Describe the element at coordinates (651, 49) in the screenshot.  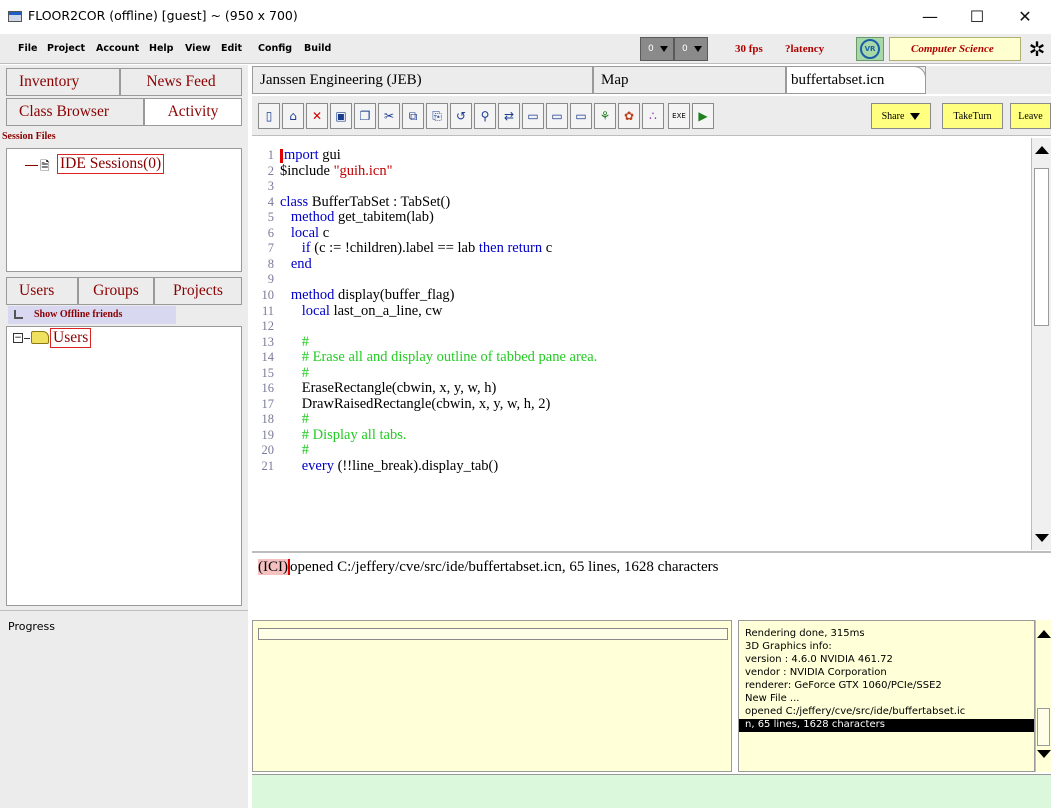
I see `dropdown-a-value: 0` at that location.